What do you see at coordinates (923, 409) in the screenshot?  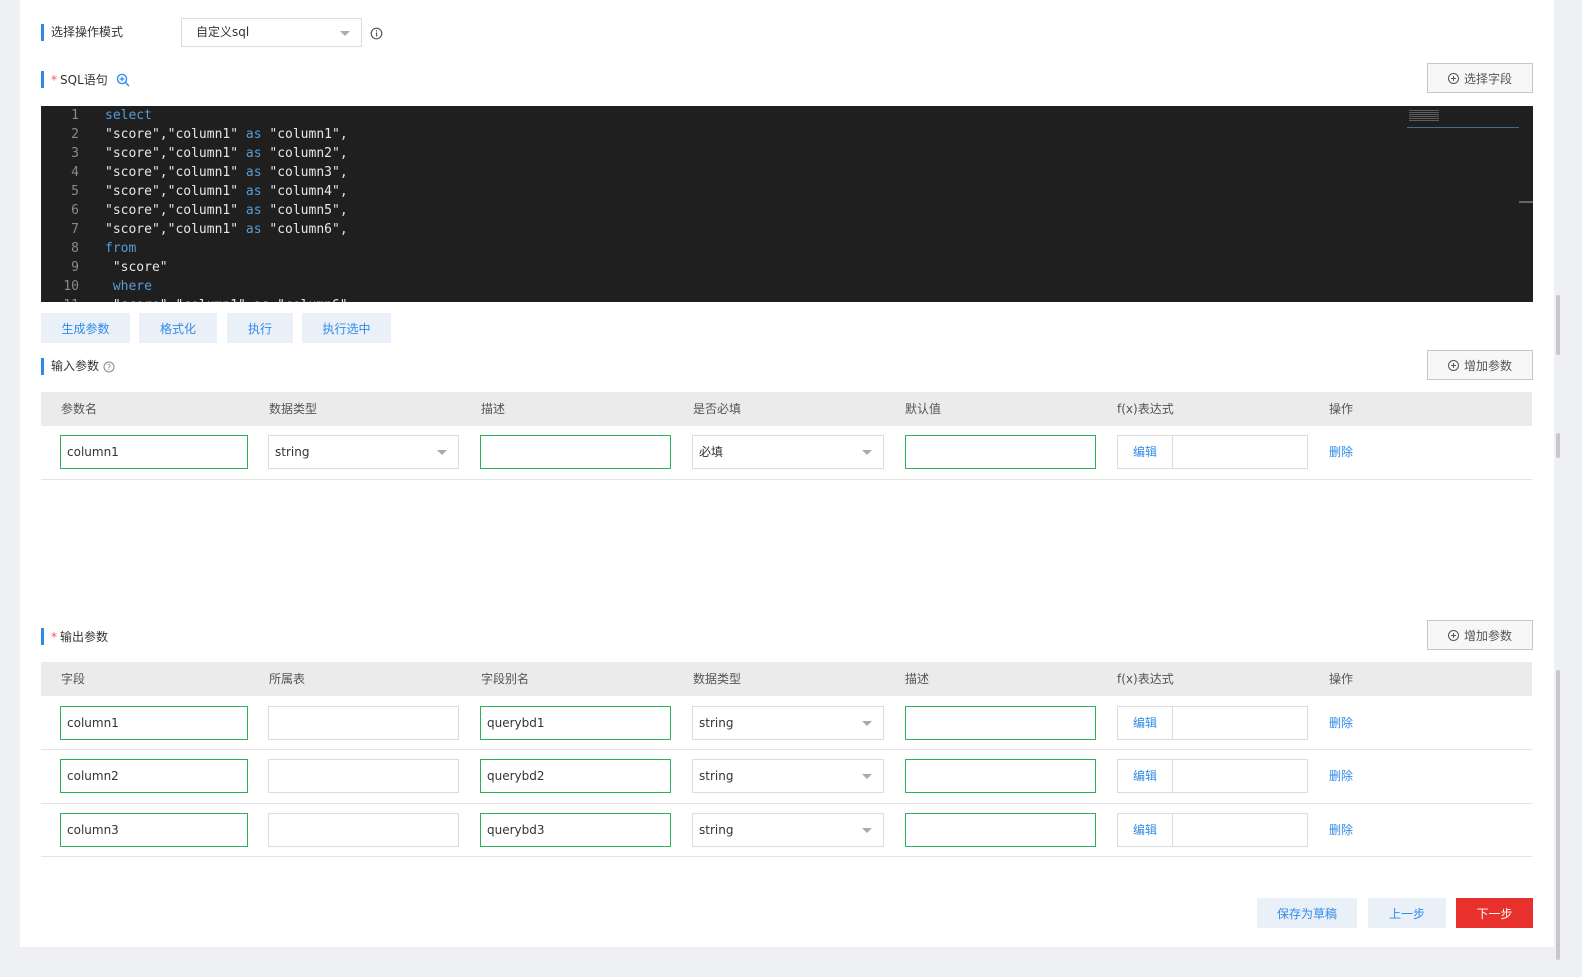 I see `col-header: 默认值` at bounding box center [923, 409].